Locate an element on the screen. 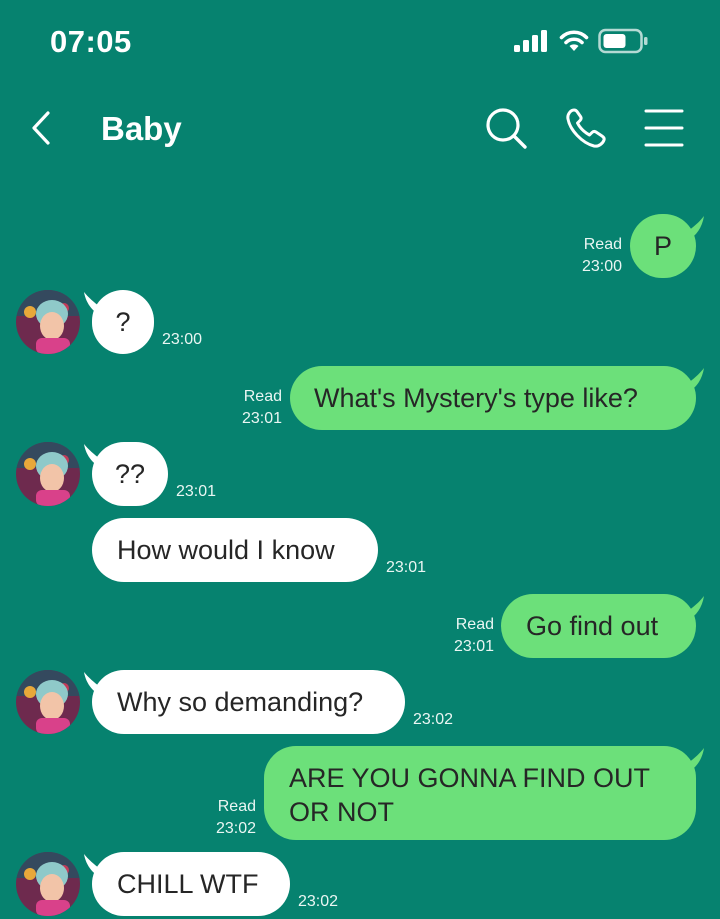 Image resolution: width=720 pixels, height=919 pixels. message-bubble: How would I know is located at coordinates (235, 550).